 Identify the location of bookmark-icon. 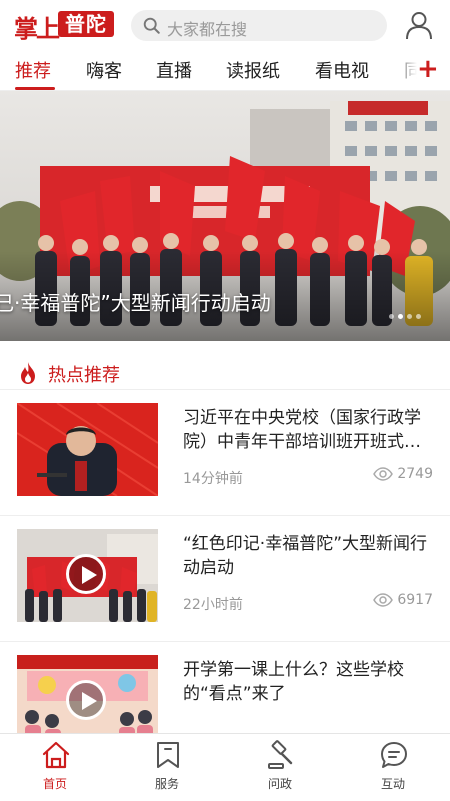
(168, 755).